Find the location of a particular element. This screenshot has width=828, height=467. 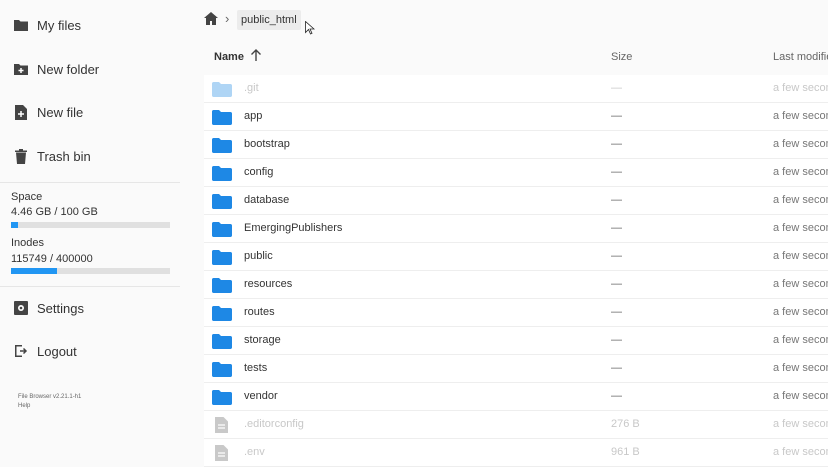

sidebar-item-label: Settings is located at coordinates (60, 308).